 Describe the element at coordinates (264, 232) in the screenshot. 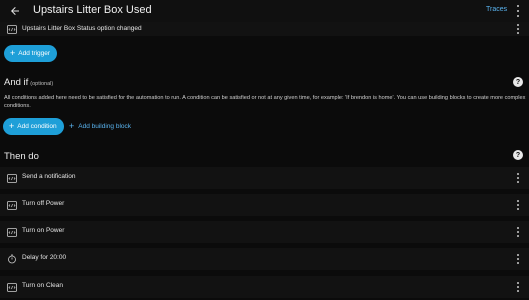

I see `action-row: Turn on Power` at that location.